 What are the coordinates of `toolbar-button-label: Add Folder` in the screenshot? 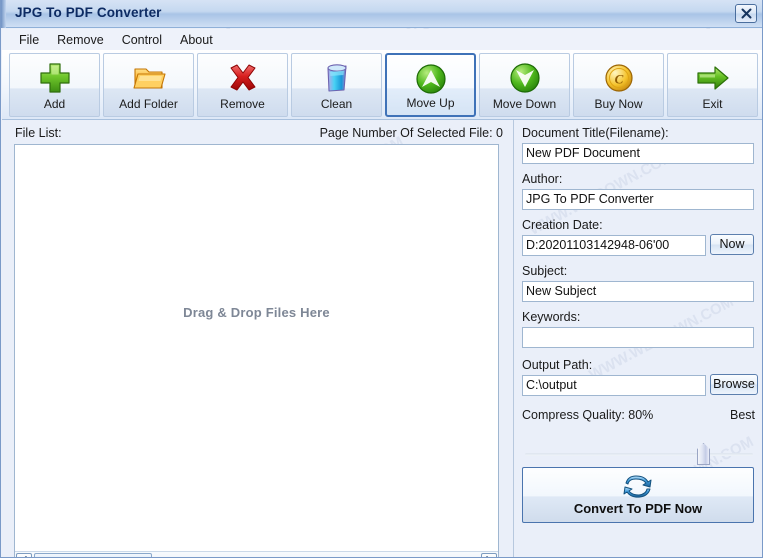 It's located at (148, 104).